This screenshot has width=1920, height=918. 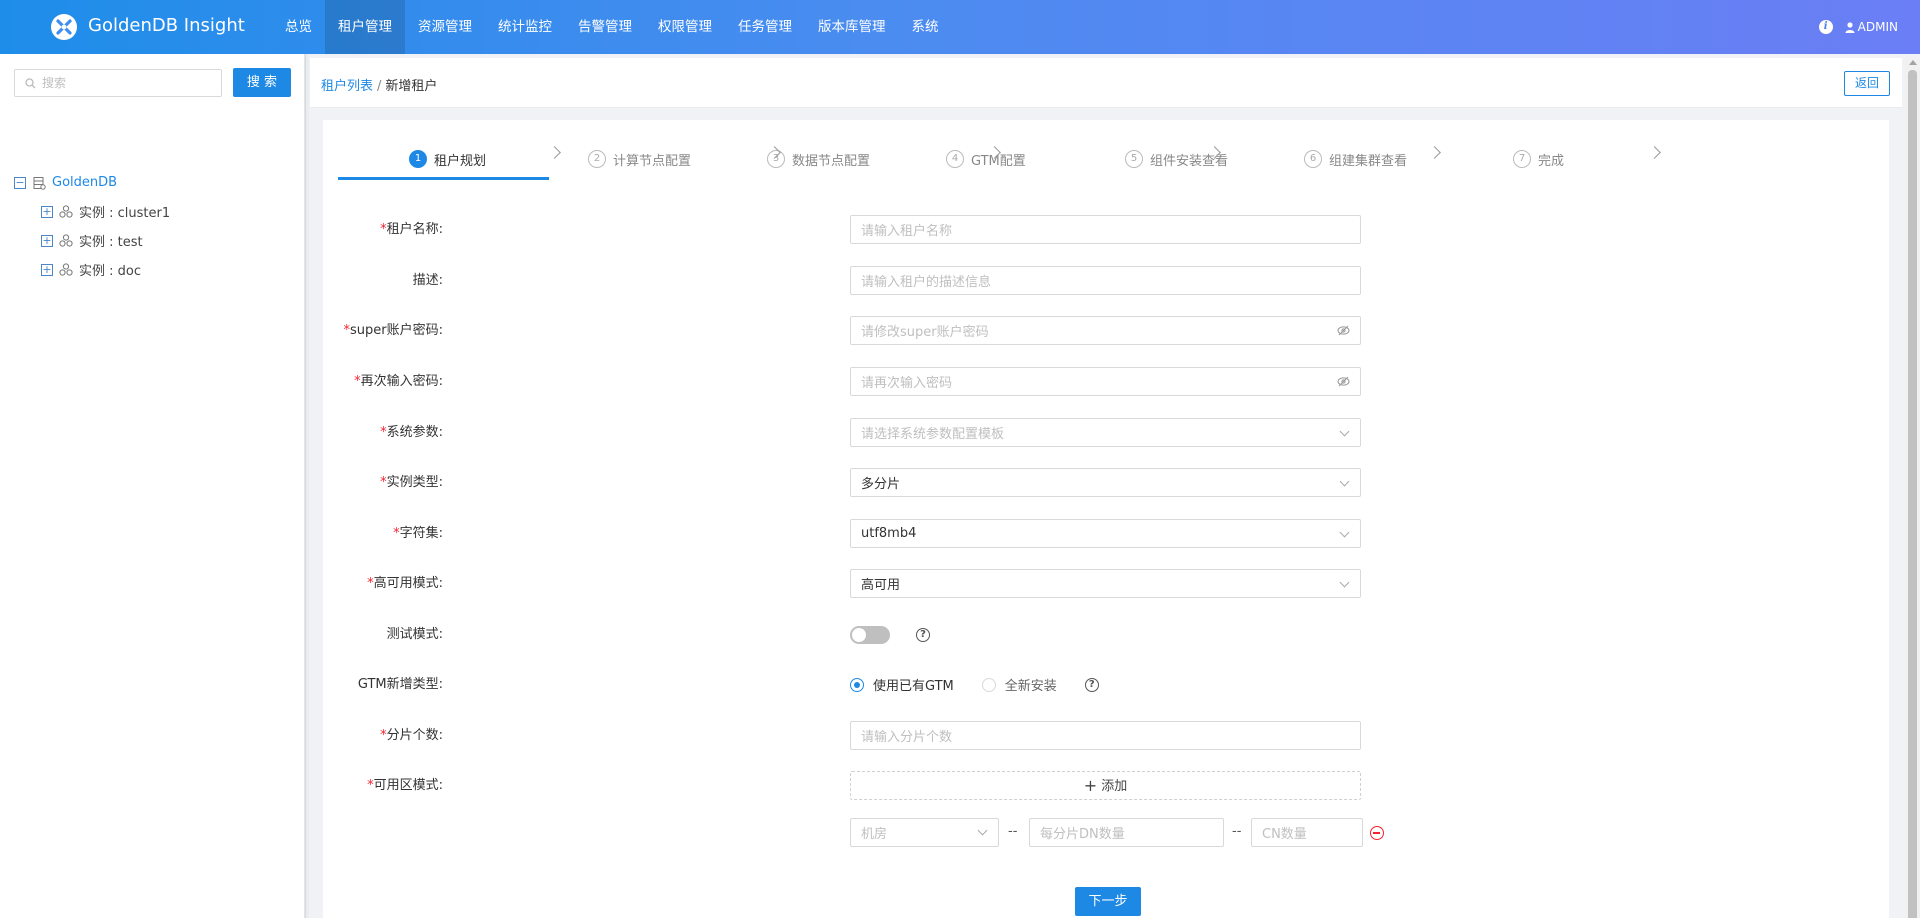 I want to click on nav-item: 统计监控, so click(x=525, y=27).